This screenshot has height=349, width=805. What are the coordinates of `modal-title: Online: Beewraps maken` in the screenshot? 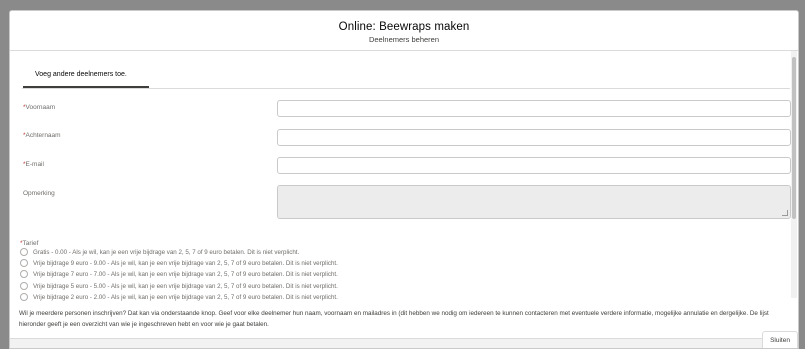 It's located at (404, 27).